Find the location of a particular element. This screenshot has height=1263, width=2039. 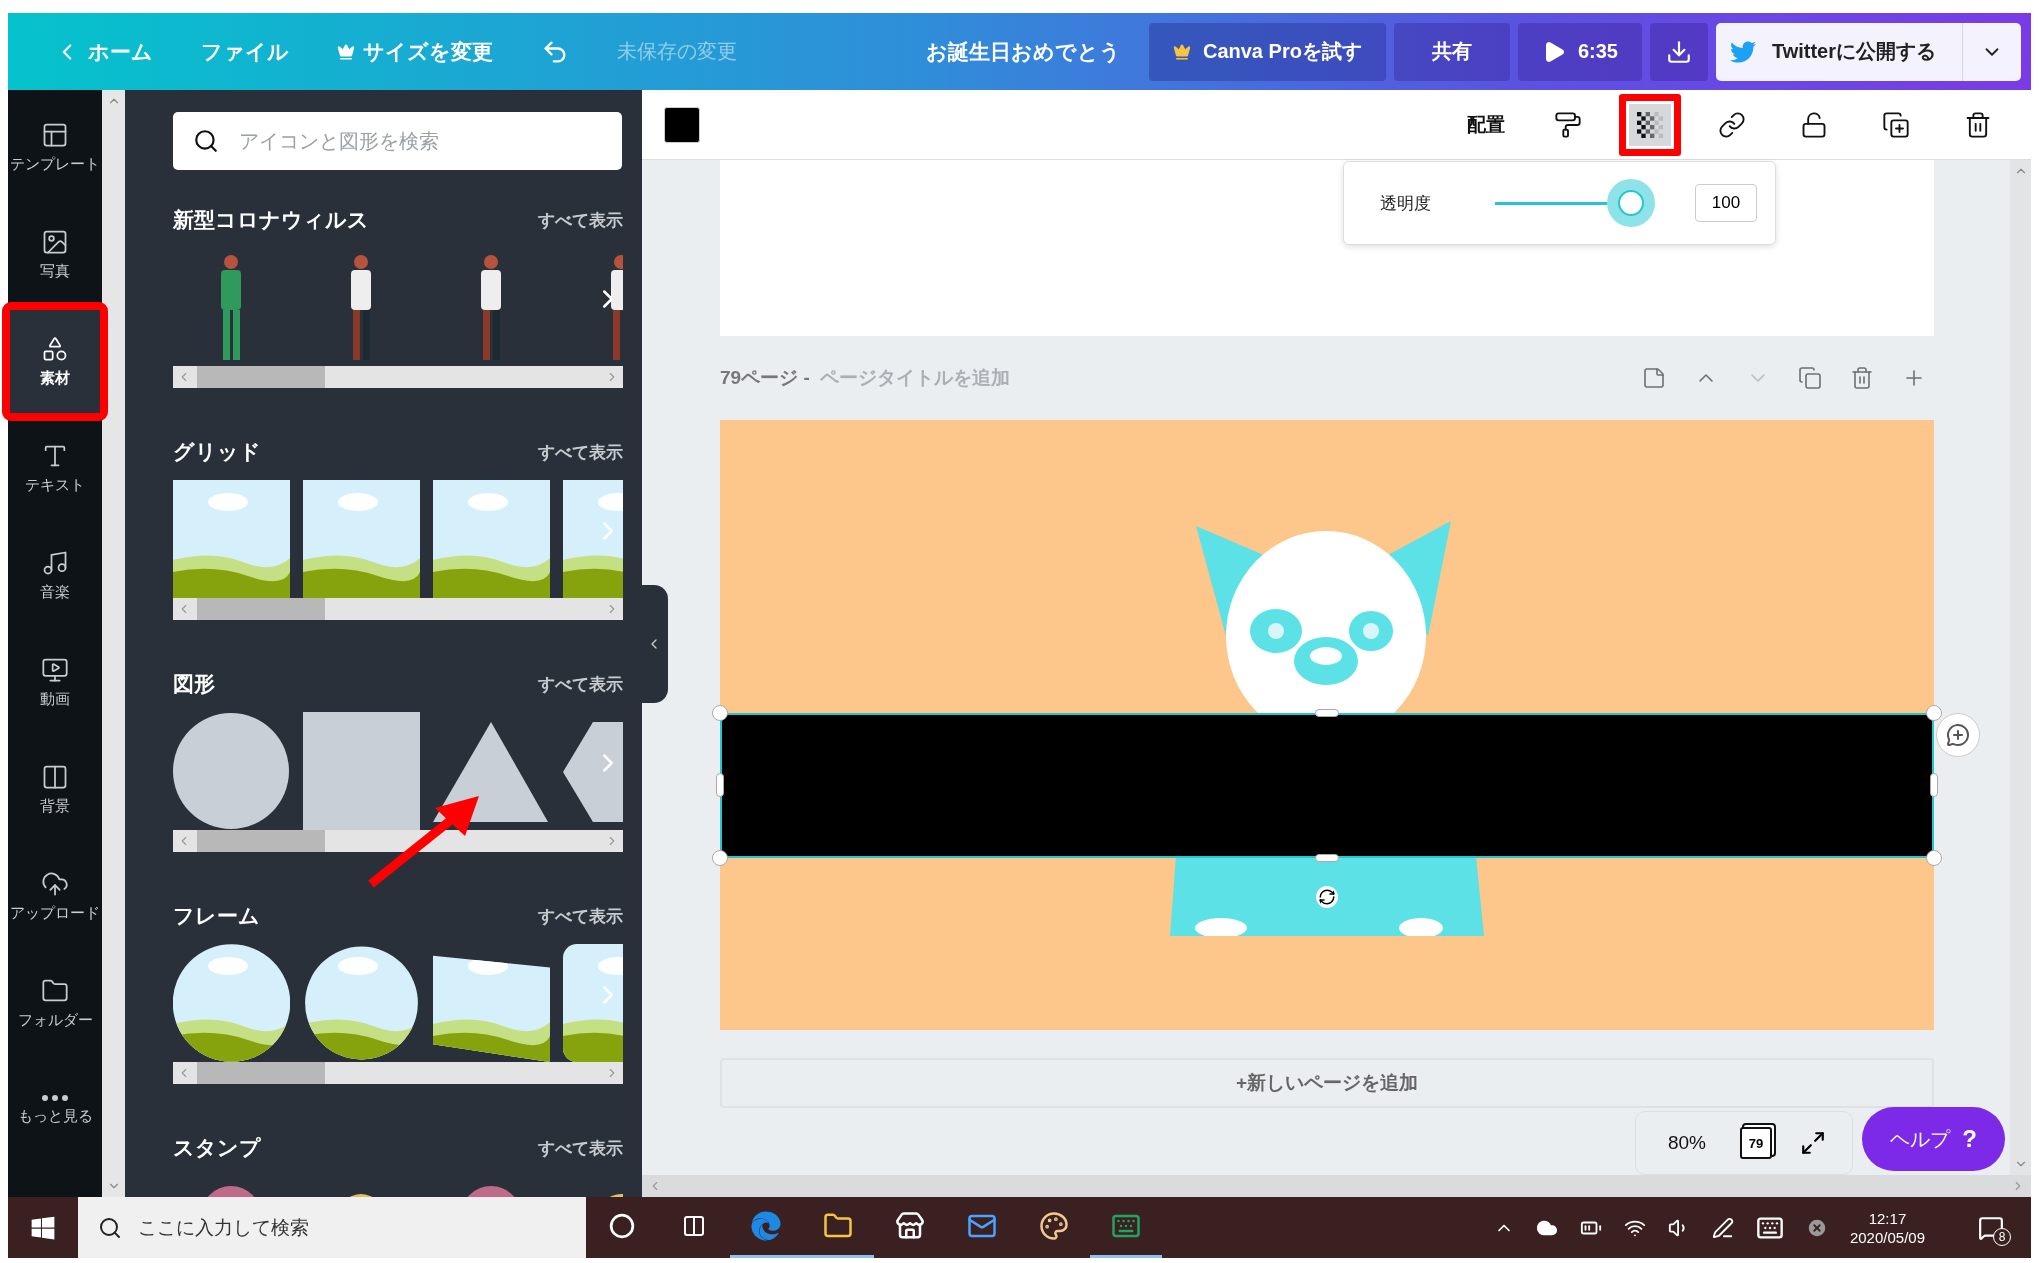

slider-thumb is located at coordinates (1631, 203).